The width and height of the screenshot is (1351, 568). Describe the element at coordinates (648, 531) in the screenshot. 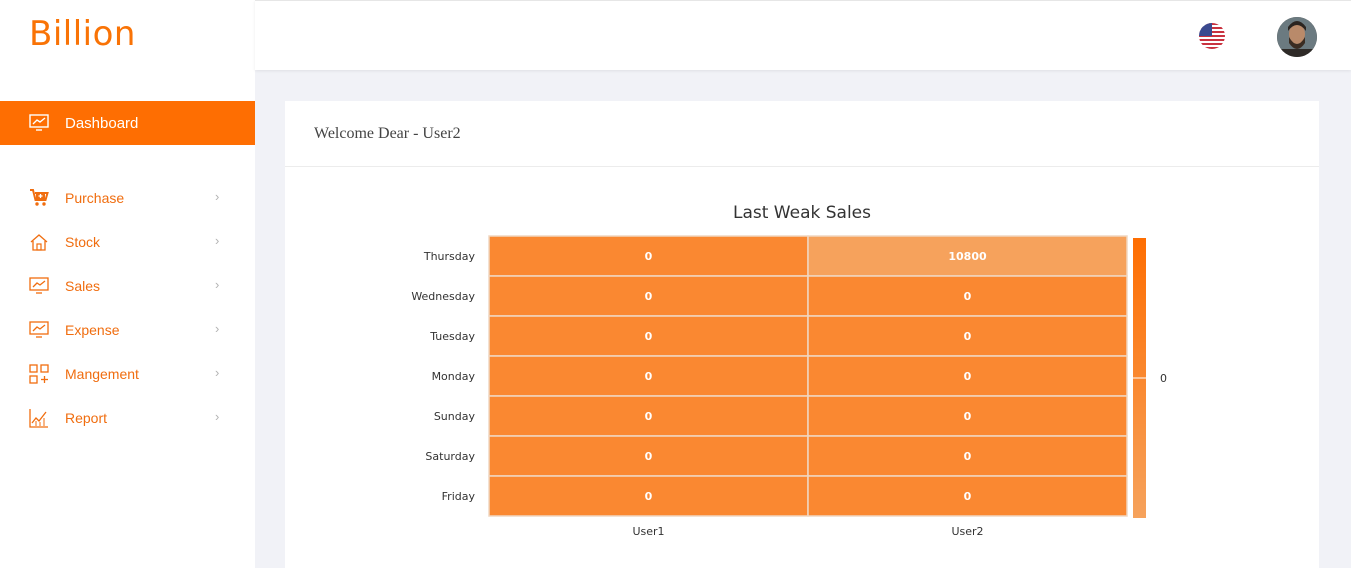

I see `x-tick-label: User1` at that location.